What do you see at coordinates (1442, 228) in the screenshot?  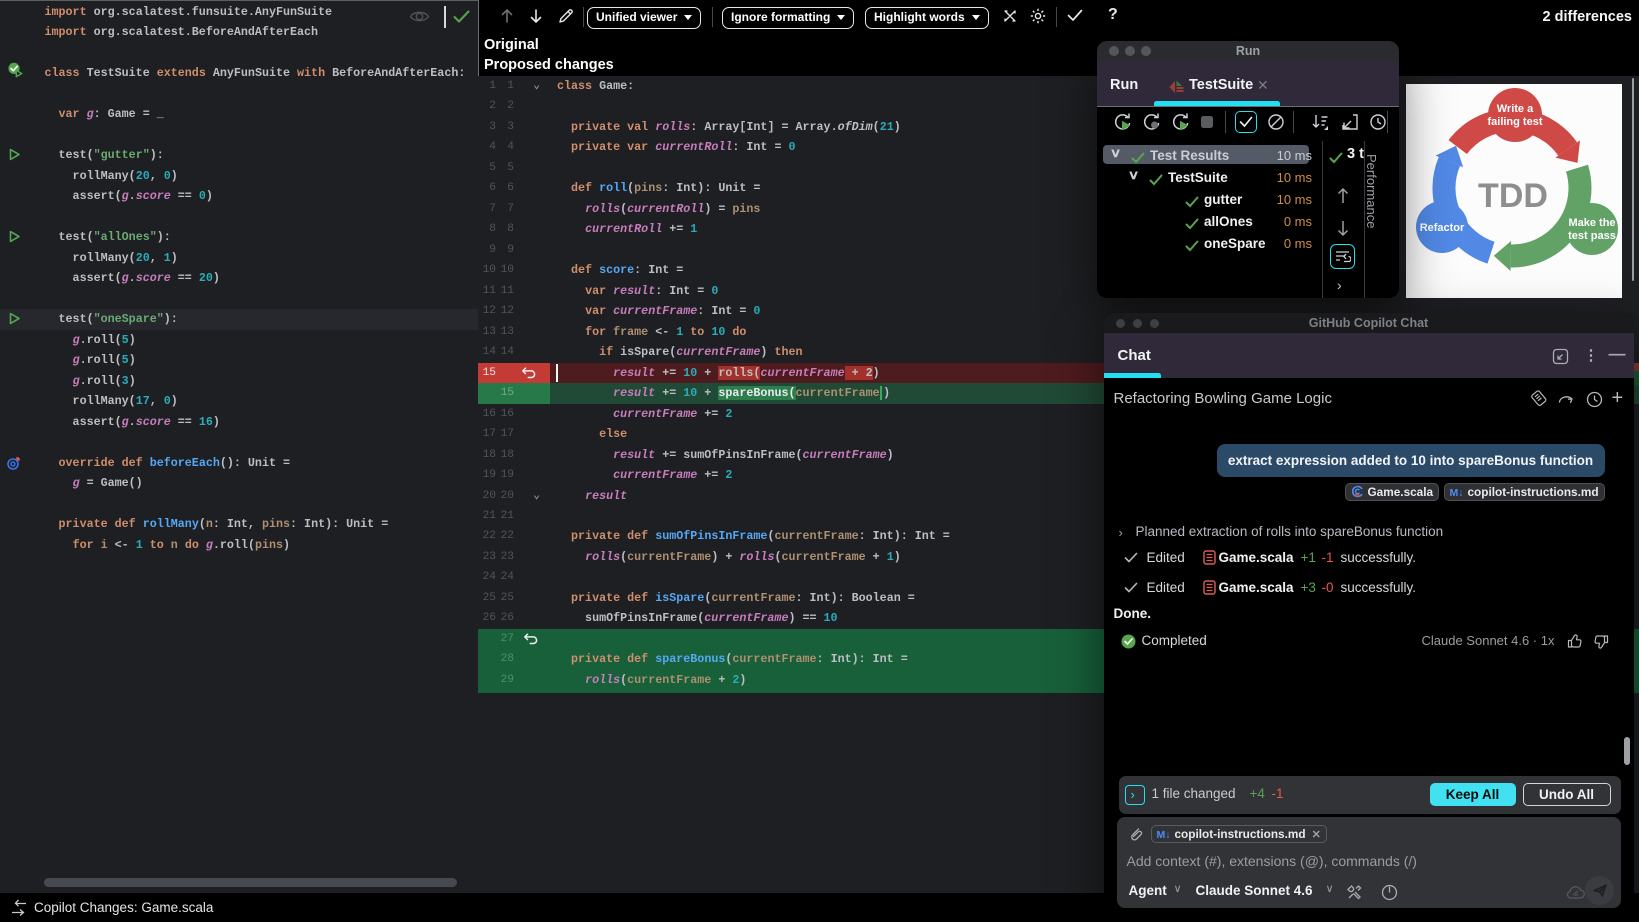 I see `svg-text: Refactor` at bounding box center [1442, 228].